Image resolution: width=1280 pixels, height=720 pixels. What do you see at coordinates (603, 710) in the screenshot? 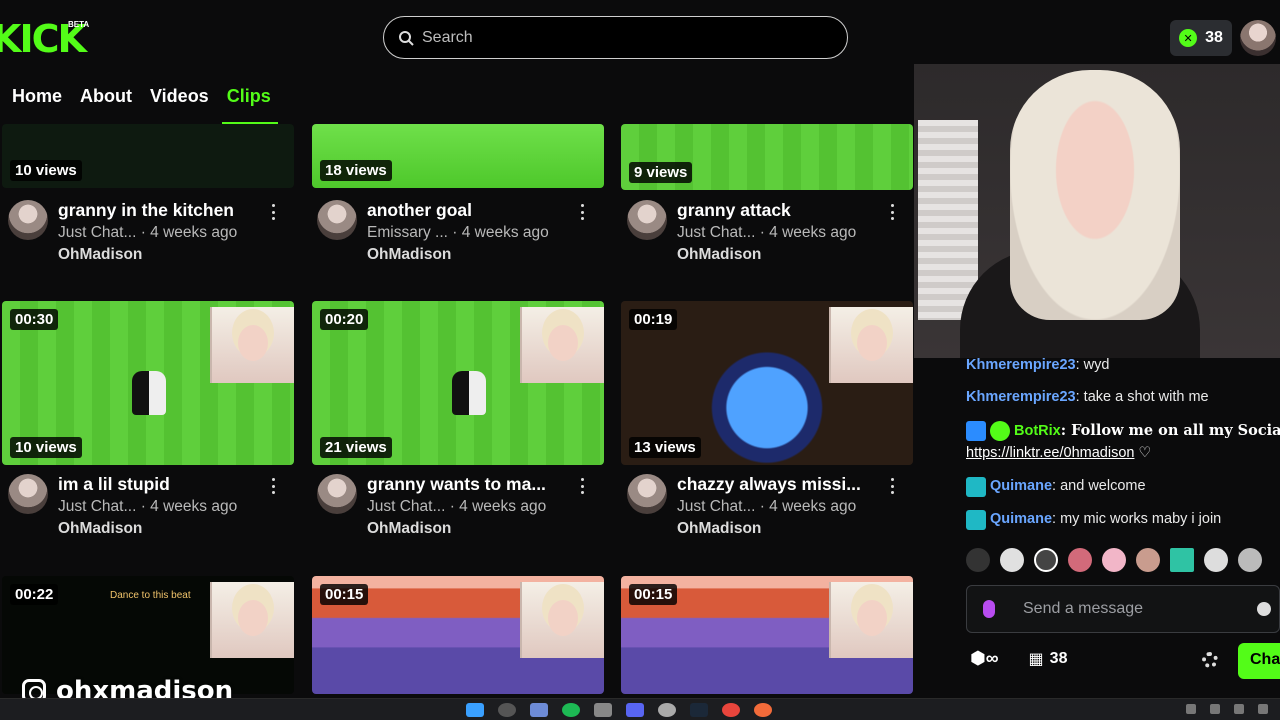
I see `app-icon` at bounding box center [603, 710].